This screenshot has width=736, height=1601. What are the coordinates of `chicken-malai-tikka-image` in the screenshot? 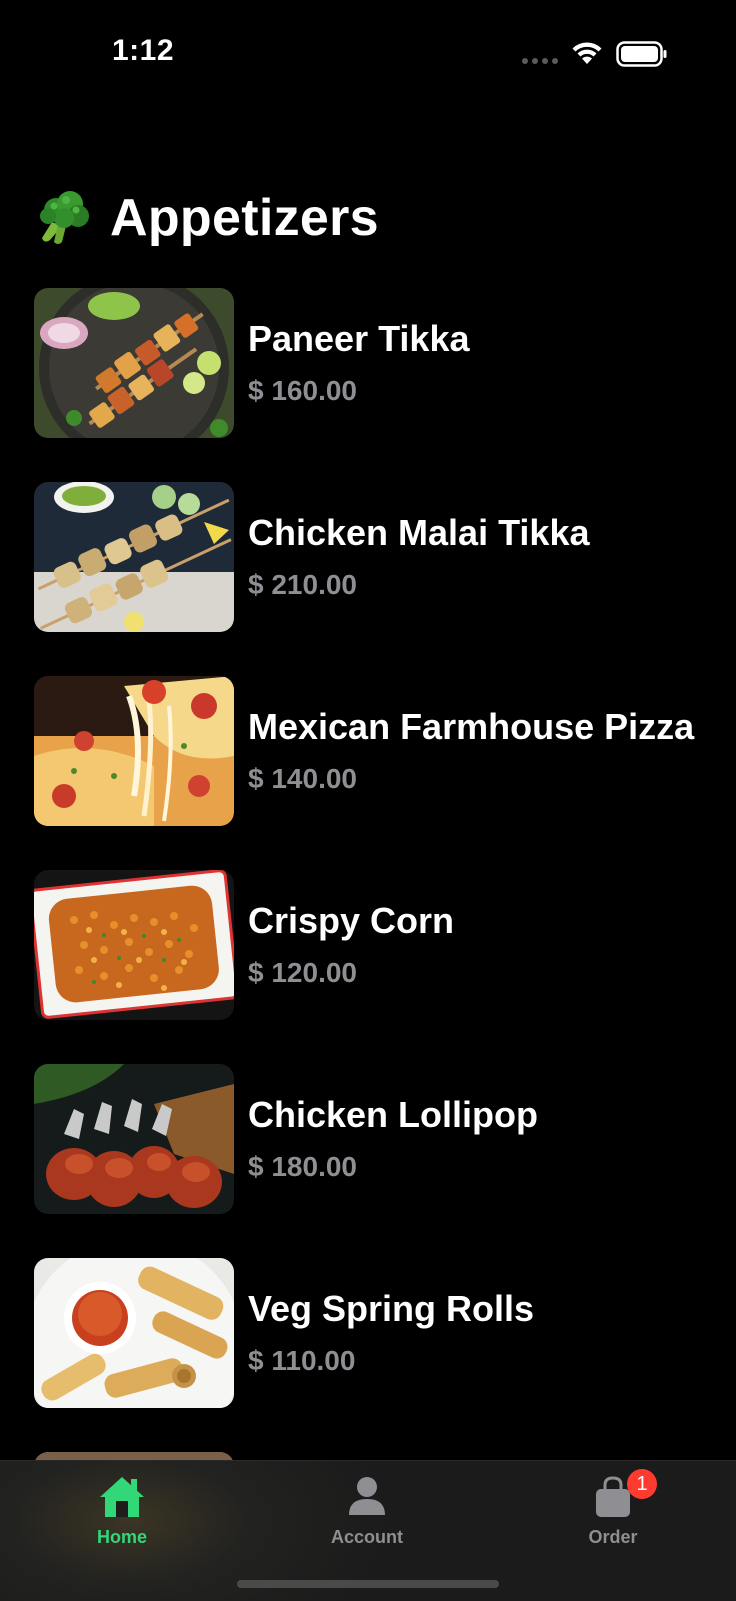 It's located at (134, 557).